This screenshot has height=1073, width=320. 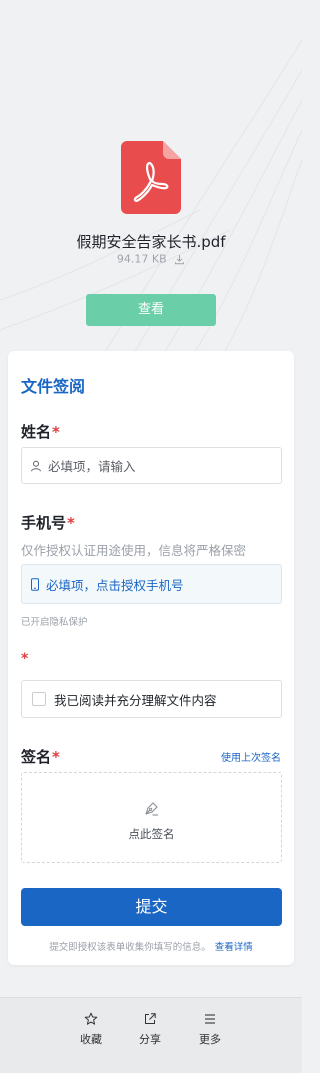 What do you see at coordinates (151, 310) in the screenshot?
I see `view-button: 查看` at bounding box center [151, 310].